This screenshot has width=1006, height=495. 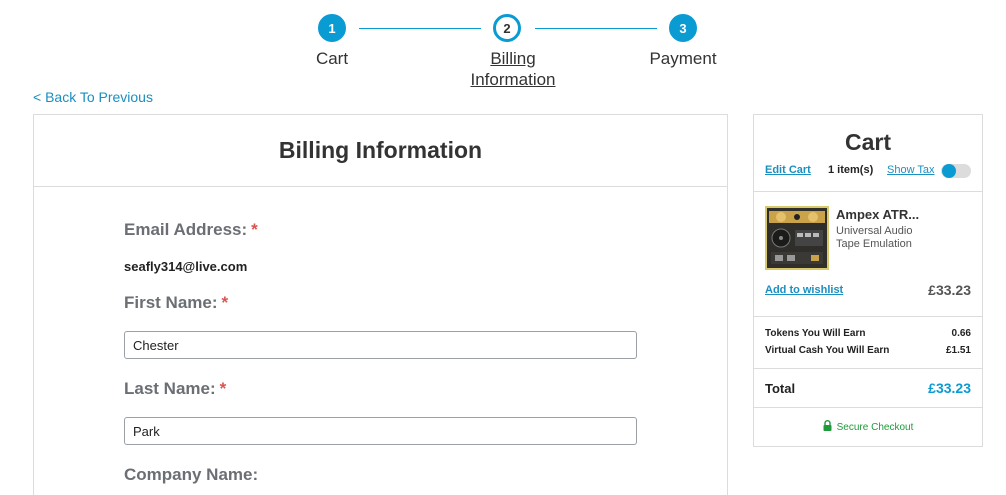 What do you see at coordinates (170, 388) in the screenshot?
I see `last-name-label-text: Last Name:` at bounding box center [170, 388].